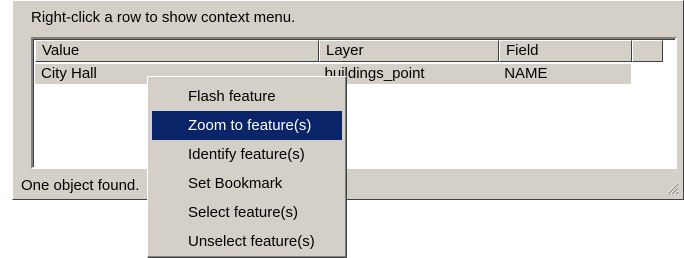 Image resolution: width=684 pixels, height=258 pixels. What do you see at coordinates (247, 183) in the screenshot?
I see `menu-item-set-bookmark: Set Bookmark` at bounding box center [247, 183].